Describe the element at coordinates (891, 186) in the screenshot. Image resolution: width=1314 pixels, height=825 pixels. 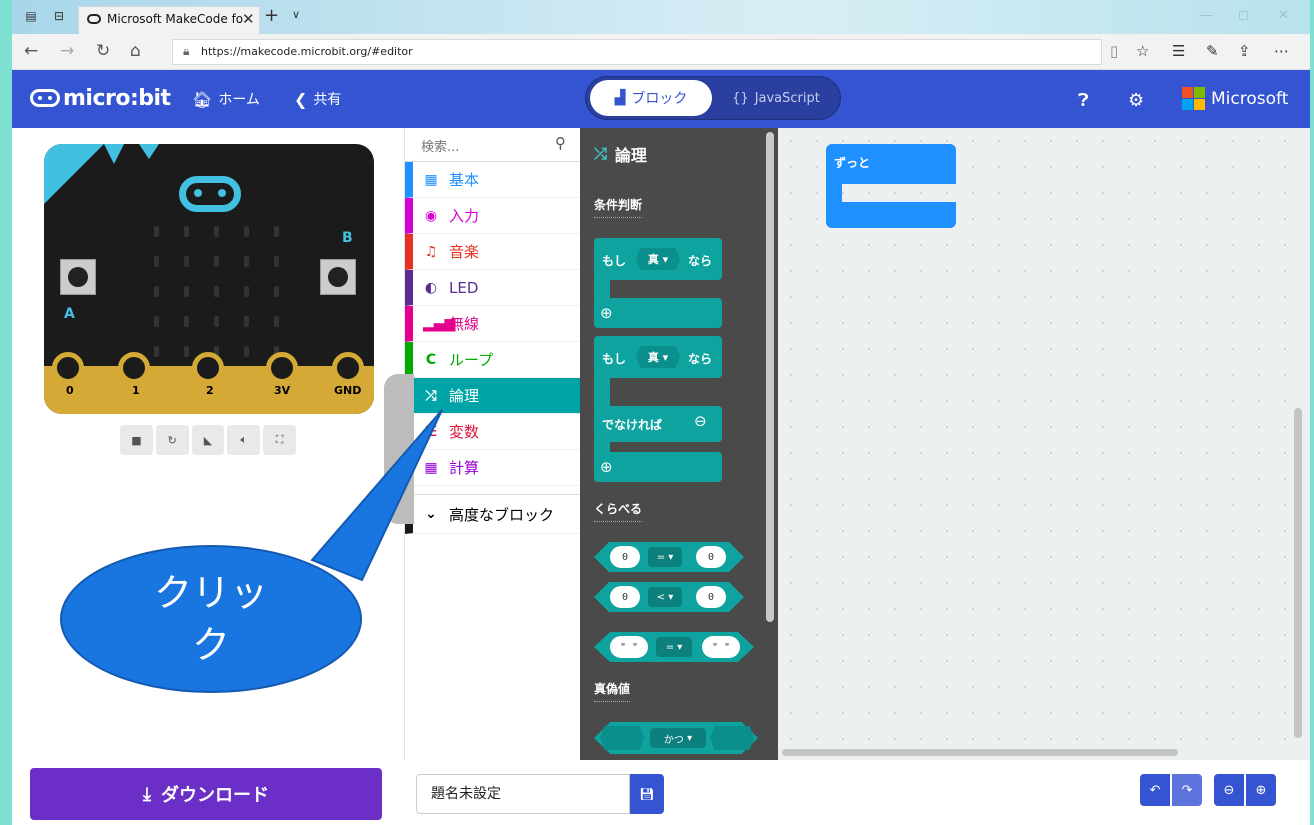
I see `forever-block: ずっと` at that location.